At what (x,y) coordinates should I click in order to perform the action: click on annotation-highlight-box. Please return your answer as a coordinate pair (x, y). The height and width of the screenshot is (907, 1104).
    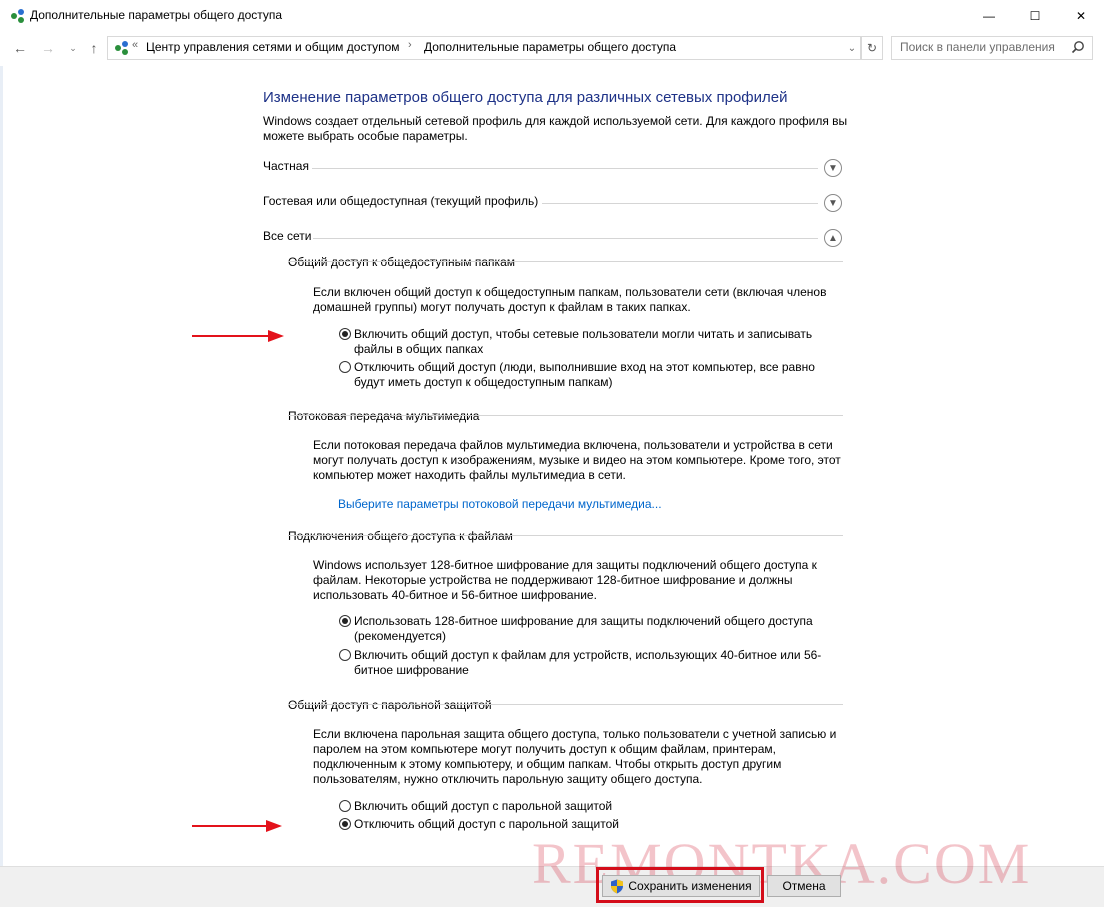
    Looking at the image, I should click on (680, 885).